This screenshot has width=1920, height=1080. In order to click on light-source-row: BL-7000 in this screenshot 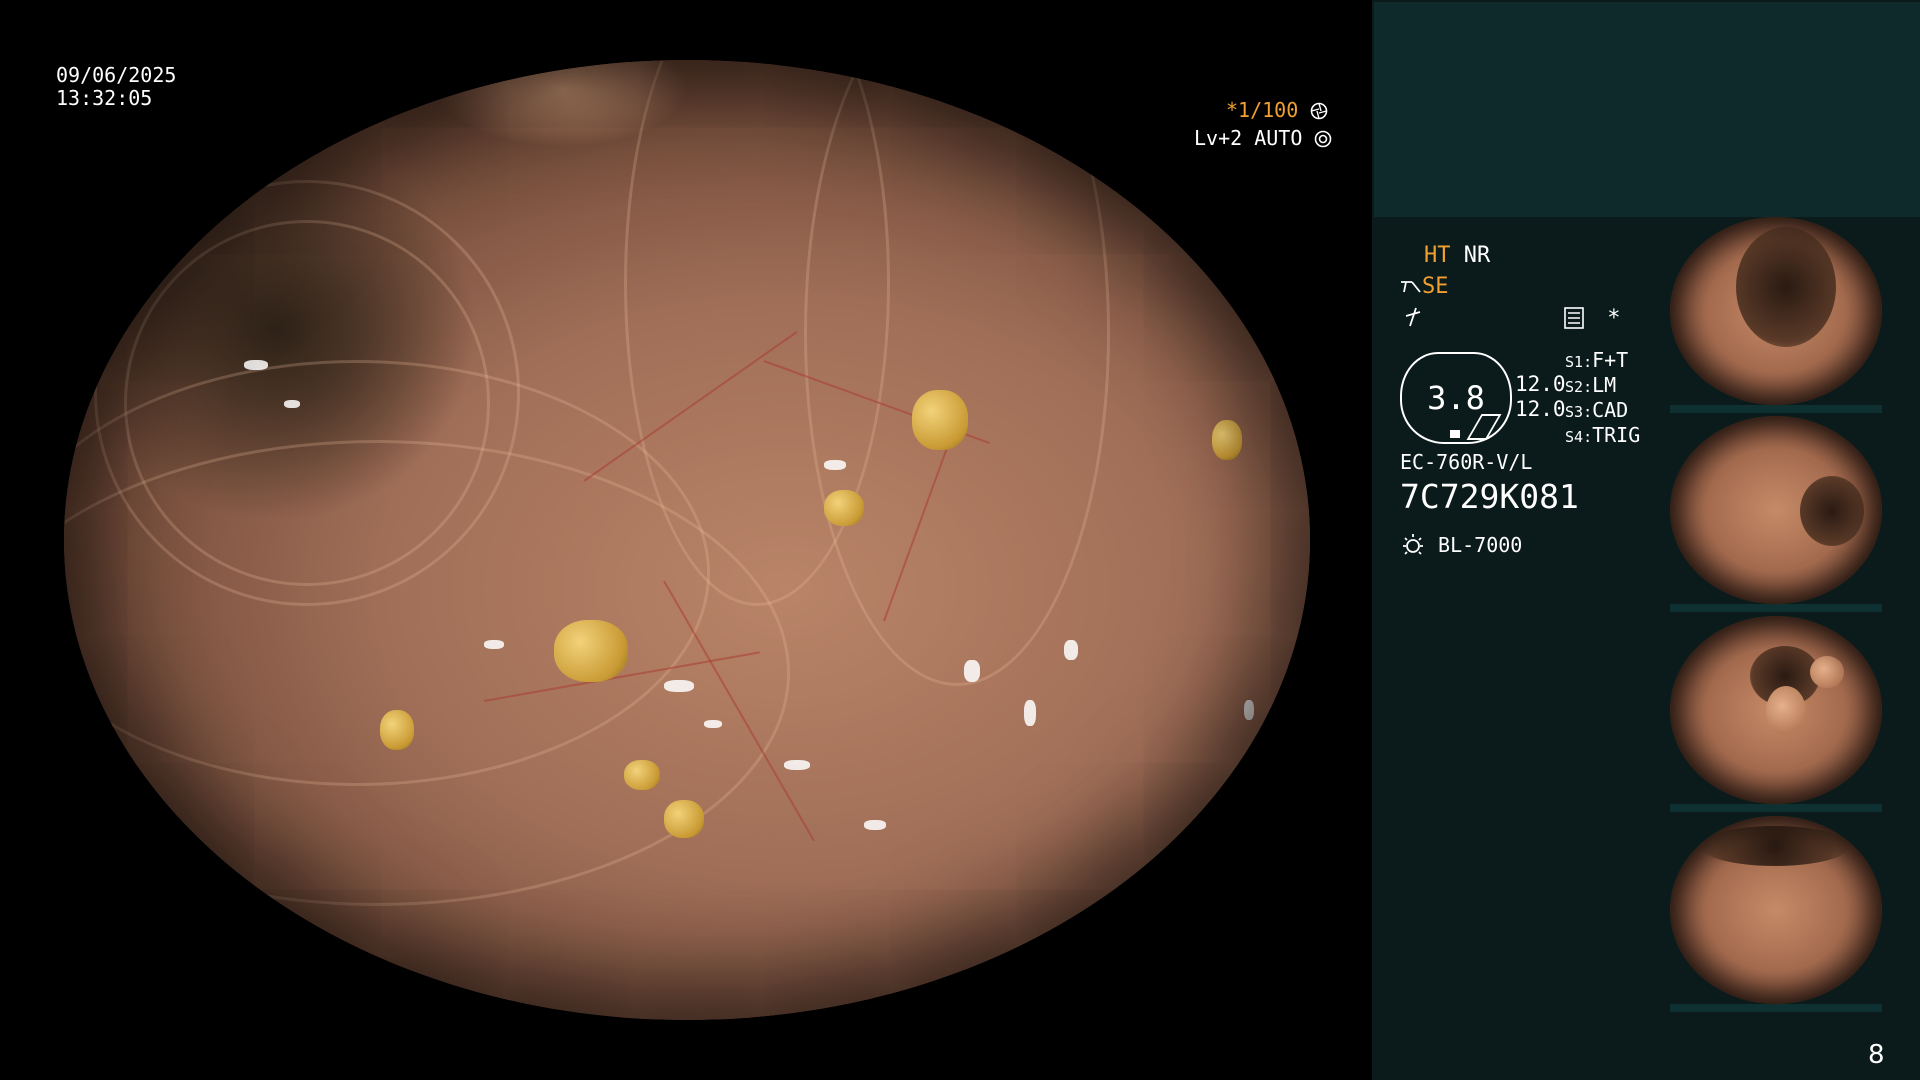, I will do `click(1461, 545)`.